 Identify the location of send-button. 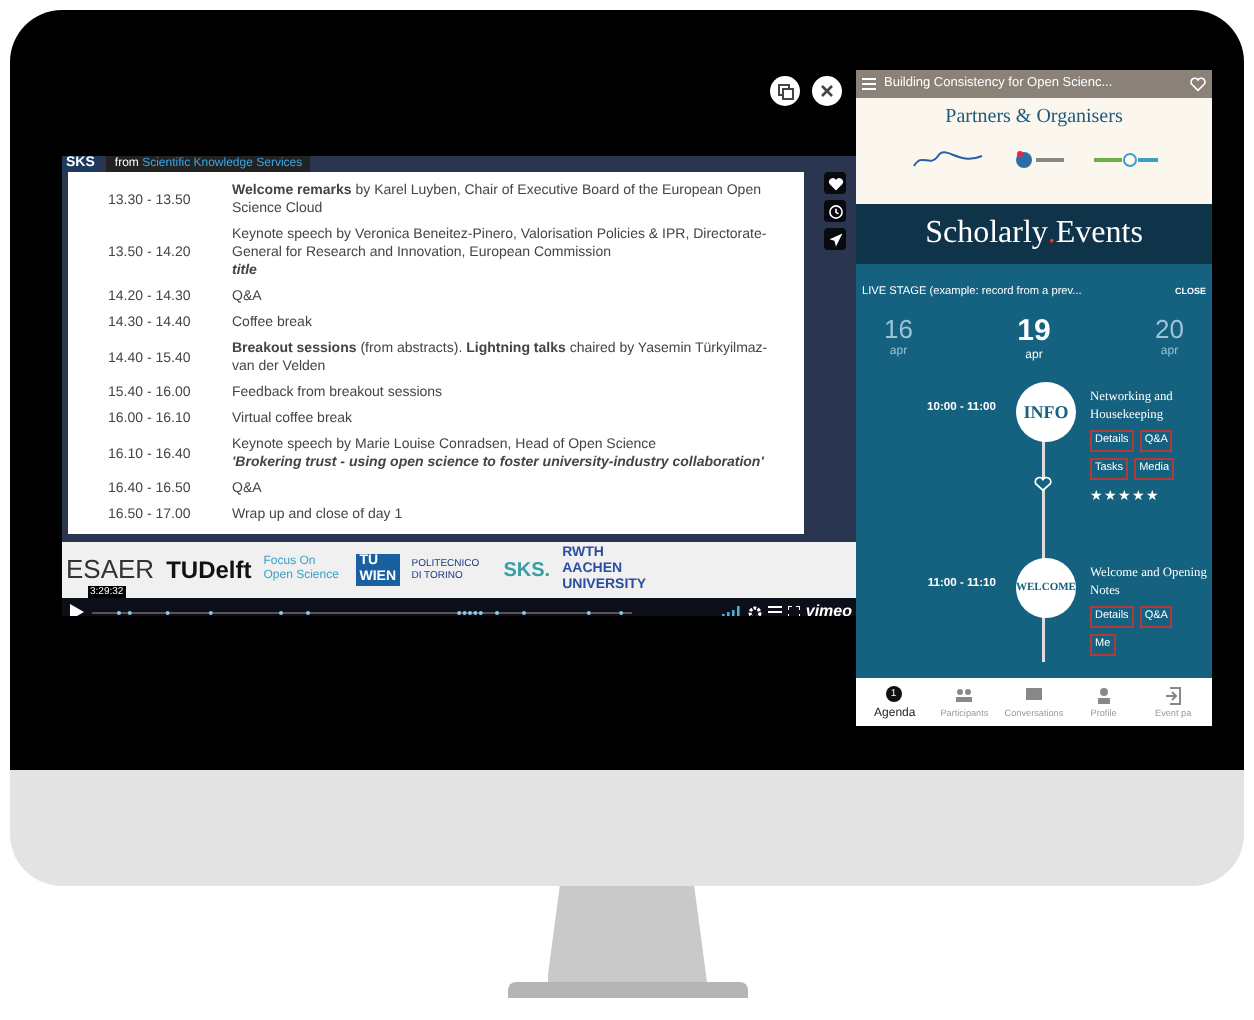
(835, 239).